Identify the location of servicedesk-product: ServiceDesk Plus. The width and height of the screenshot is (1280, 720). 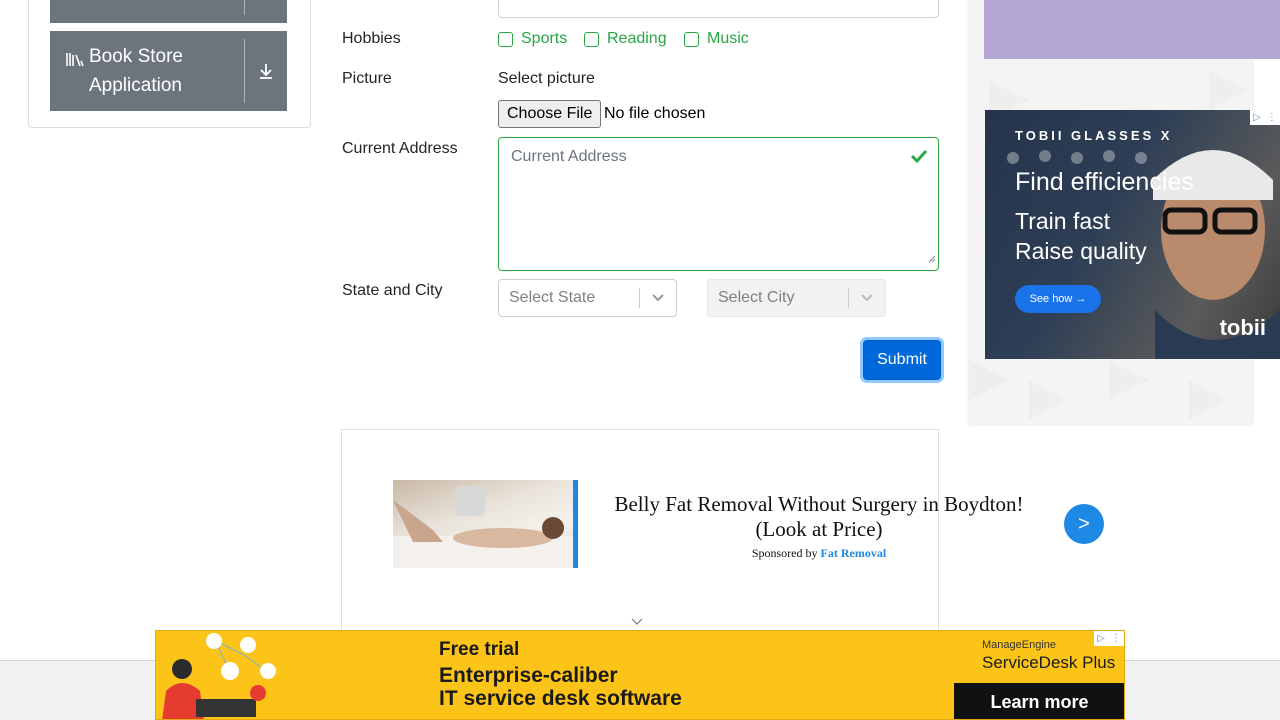
(1049, 662).